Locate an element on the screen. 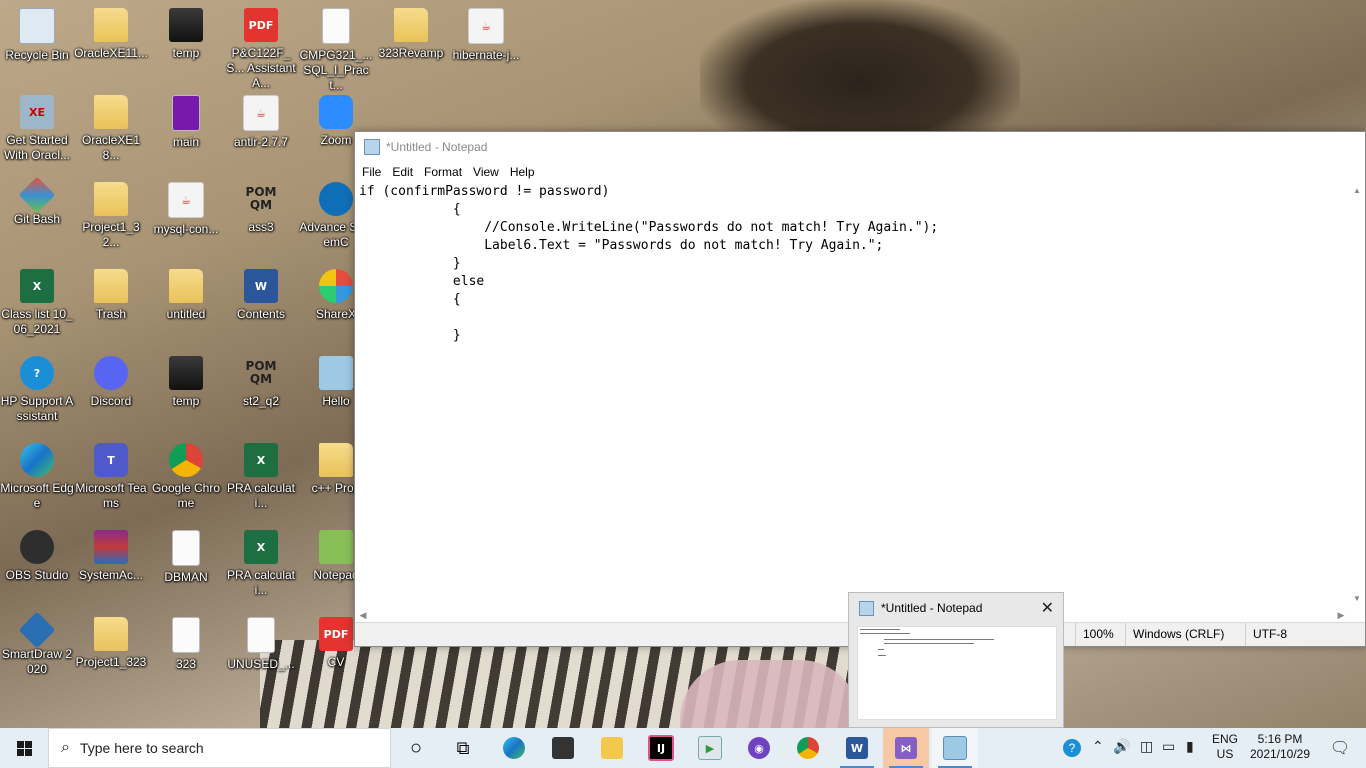 The height and width of the screenshot is (768, 1366). task-view-icon: ⧉ is located at coordinates (463, 747).